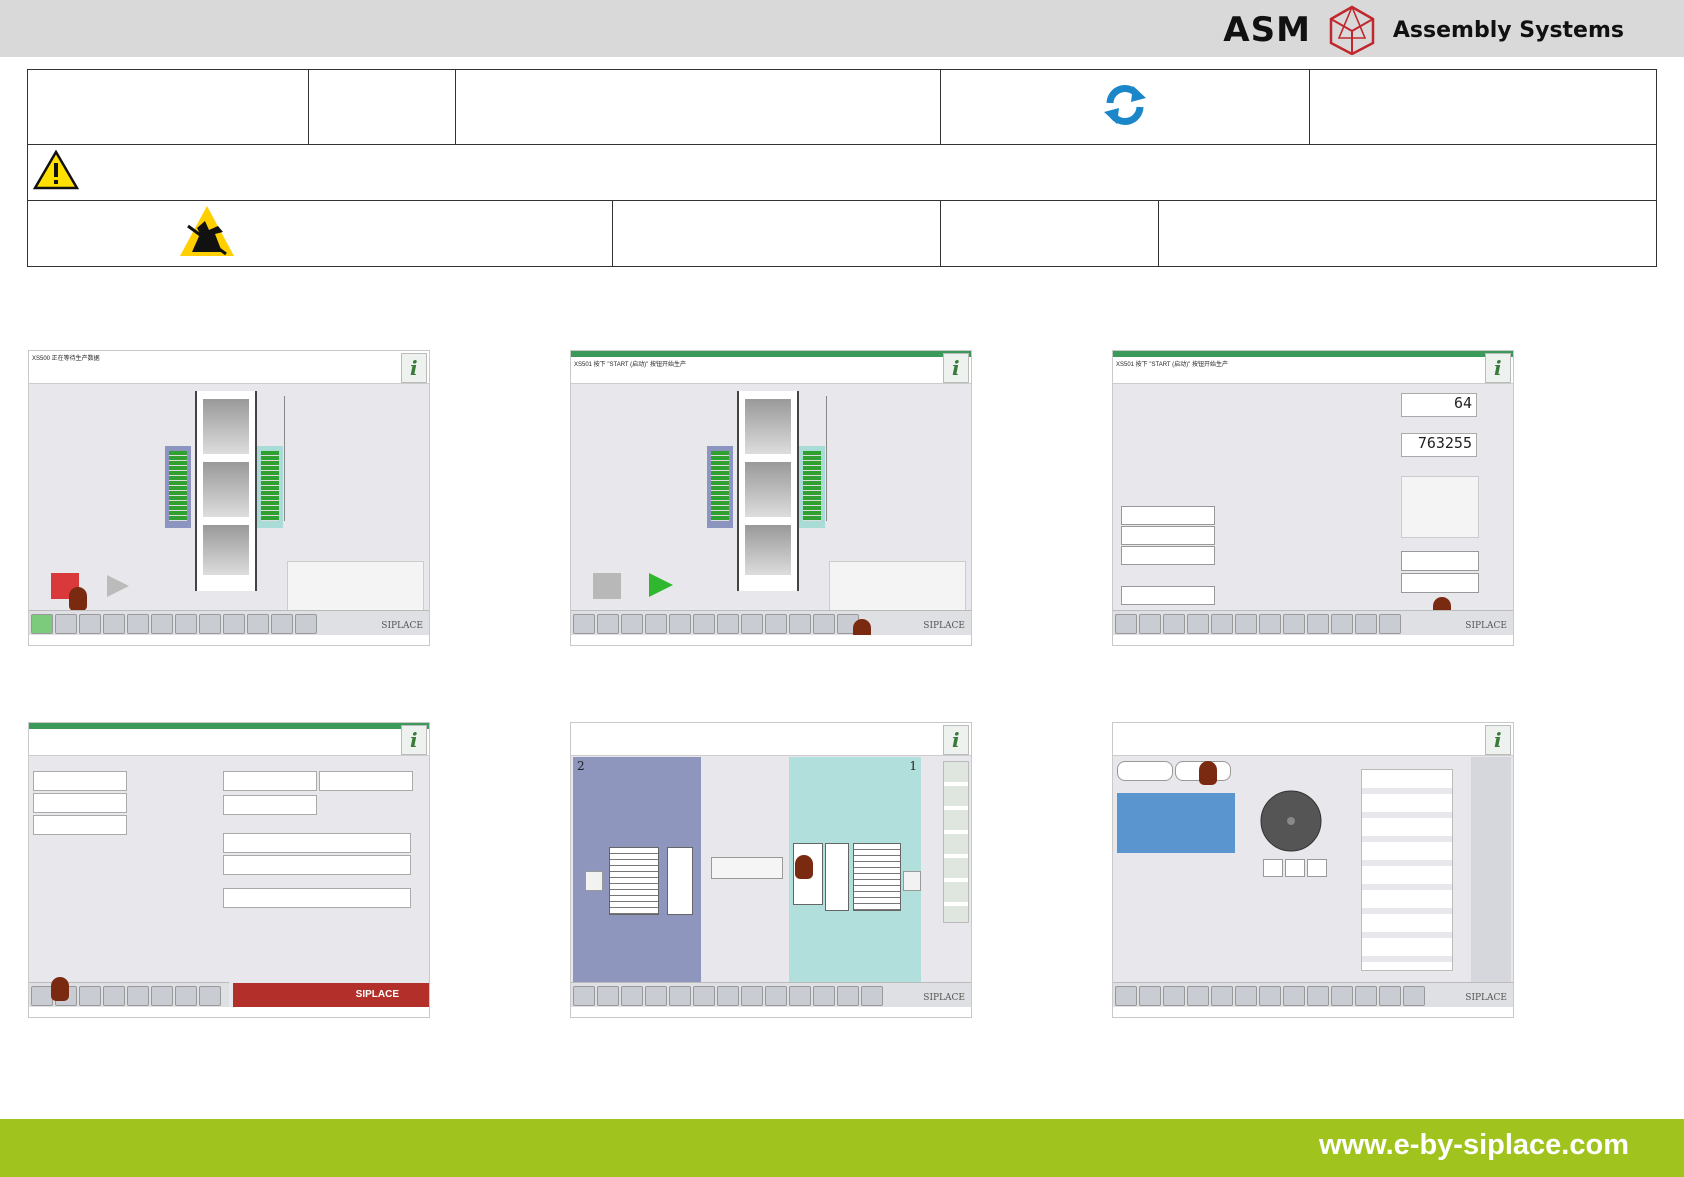 This screenshot has width=1684, height=1177. Describe the element at coordinates (594, 881) in the screenshot. I see `arrow-left-button` at that location.